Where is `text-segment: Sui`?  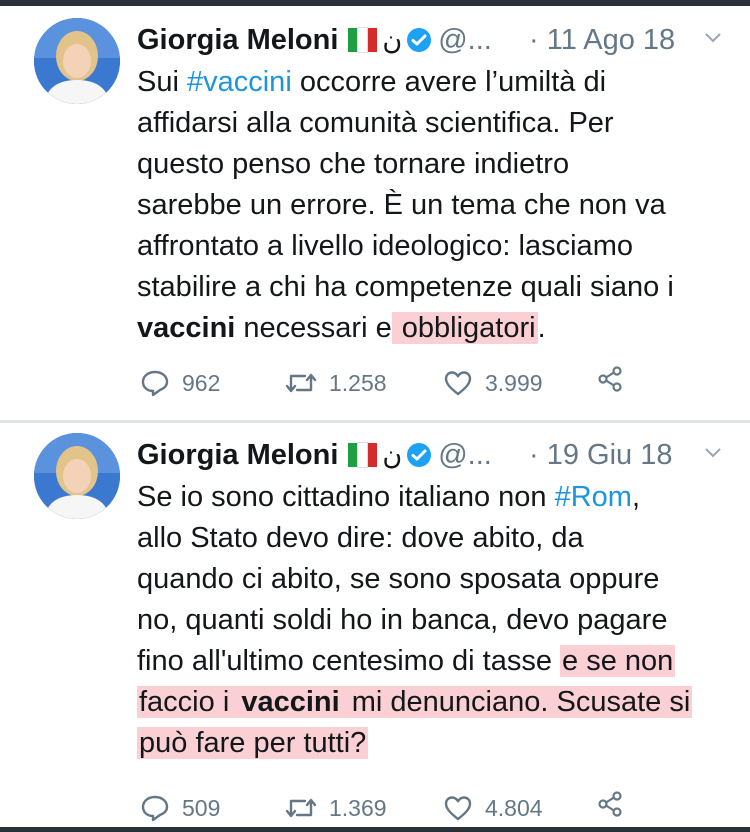
text-segment: Sui is located at coordinates (162, 82).